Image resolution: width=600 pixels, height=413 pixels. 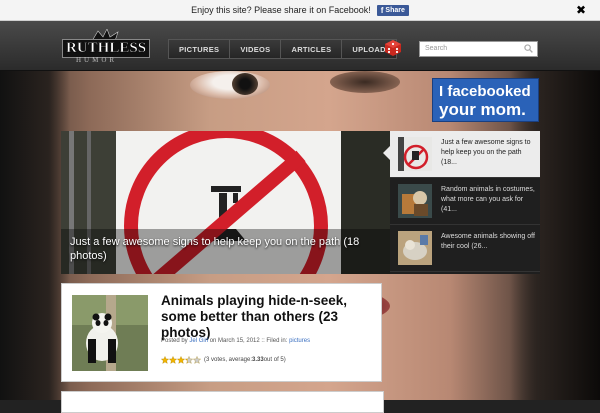 What do you see at coordinates (393, 48) in the screenshot?
I see `random-dice-icon` at bounding box center [393, 48].